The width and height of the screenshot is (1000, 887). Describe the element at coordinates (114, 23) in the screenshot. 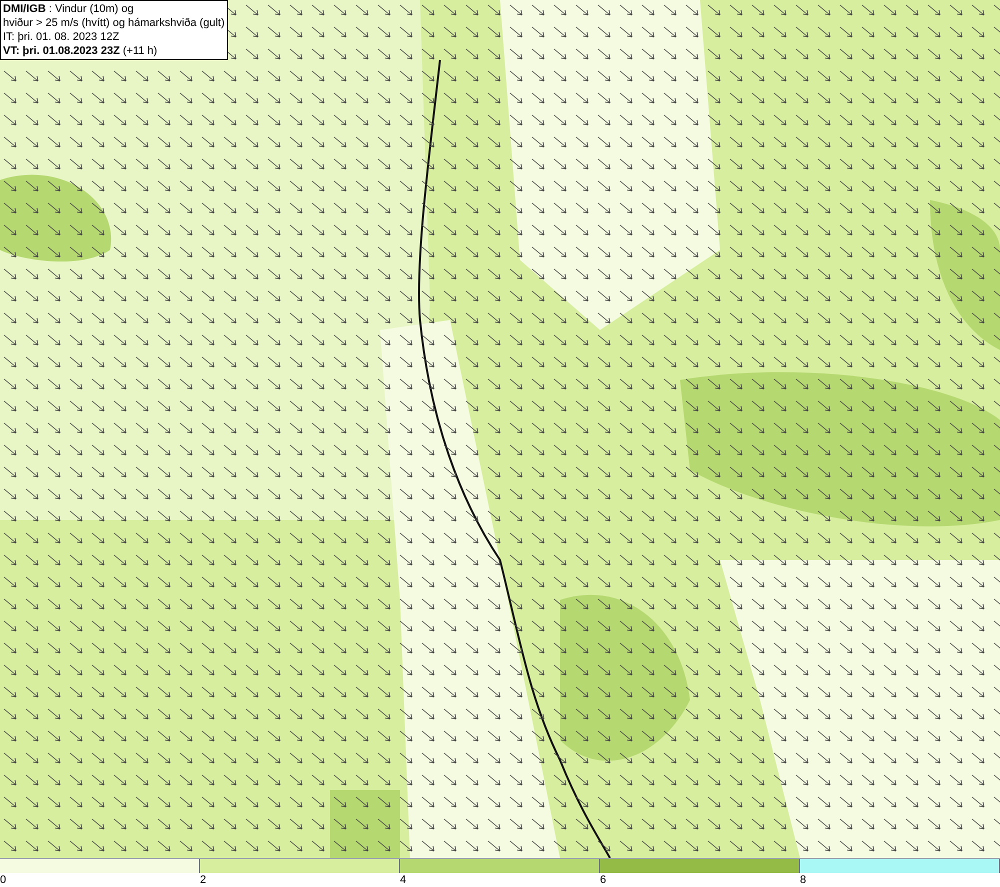

I see `title-line: hviður > 25 m/s (hvítt) og hámarkshviða (gult)` at that location.